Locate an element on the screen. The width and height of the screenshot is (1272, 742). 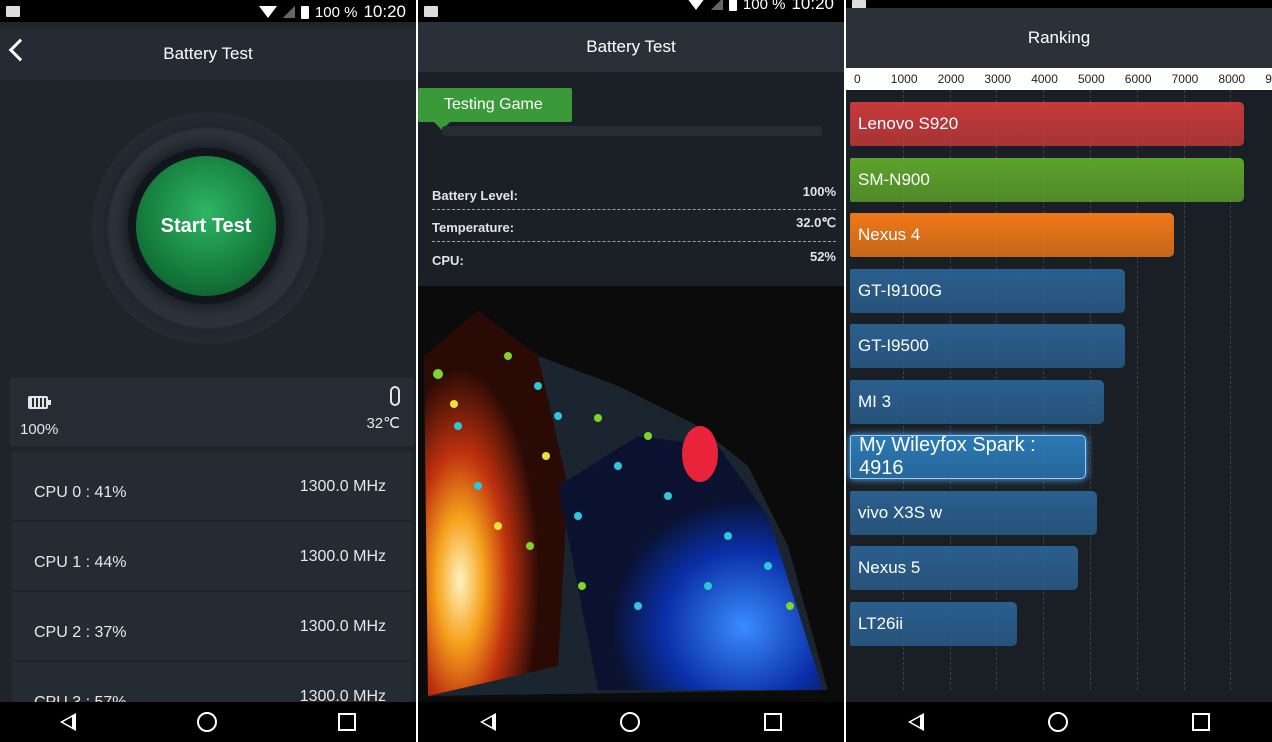
ranking-bar: GT-I9100G is located at coordinates (988, 290).